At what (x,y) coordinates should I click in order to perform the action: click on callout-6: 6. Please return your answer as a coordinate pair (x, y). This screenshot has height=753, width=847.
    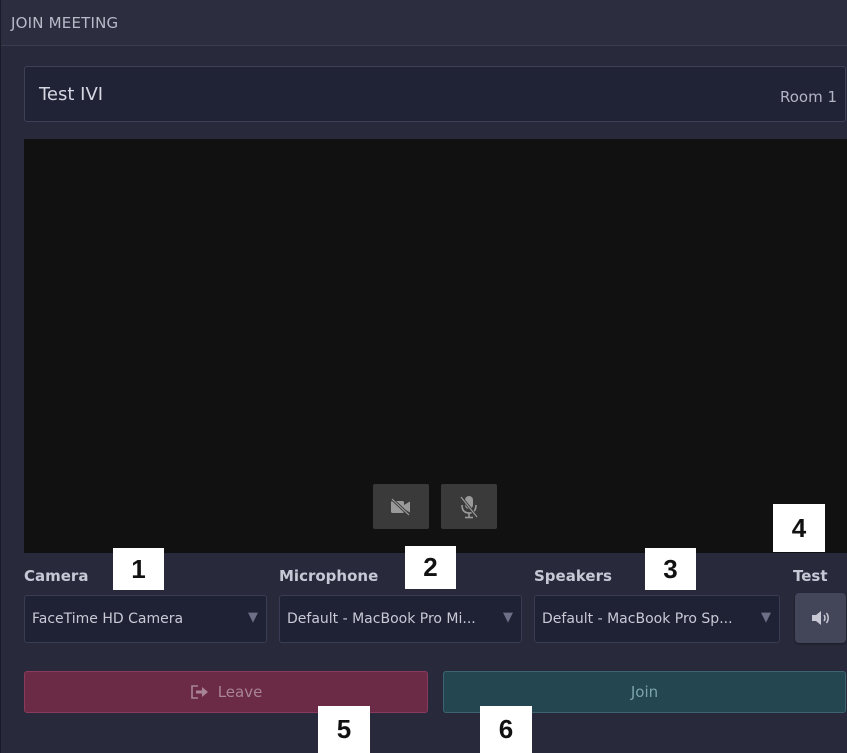
    Looking at the image, I should click on (506, 729).